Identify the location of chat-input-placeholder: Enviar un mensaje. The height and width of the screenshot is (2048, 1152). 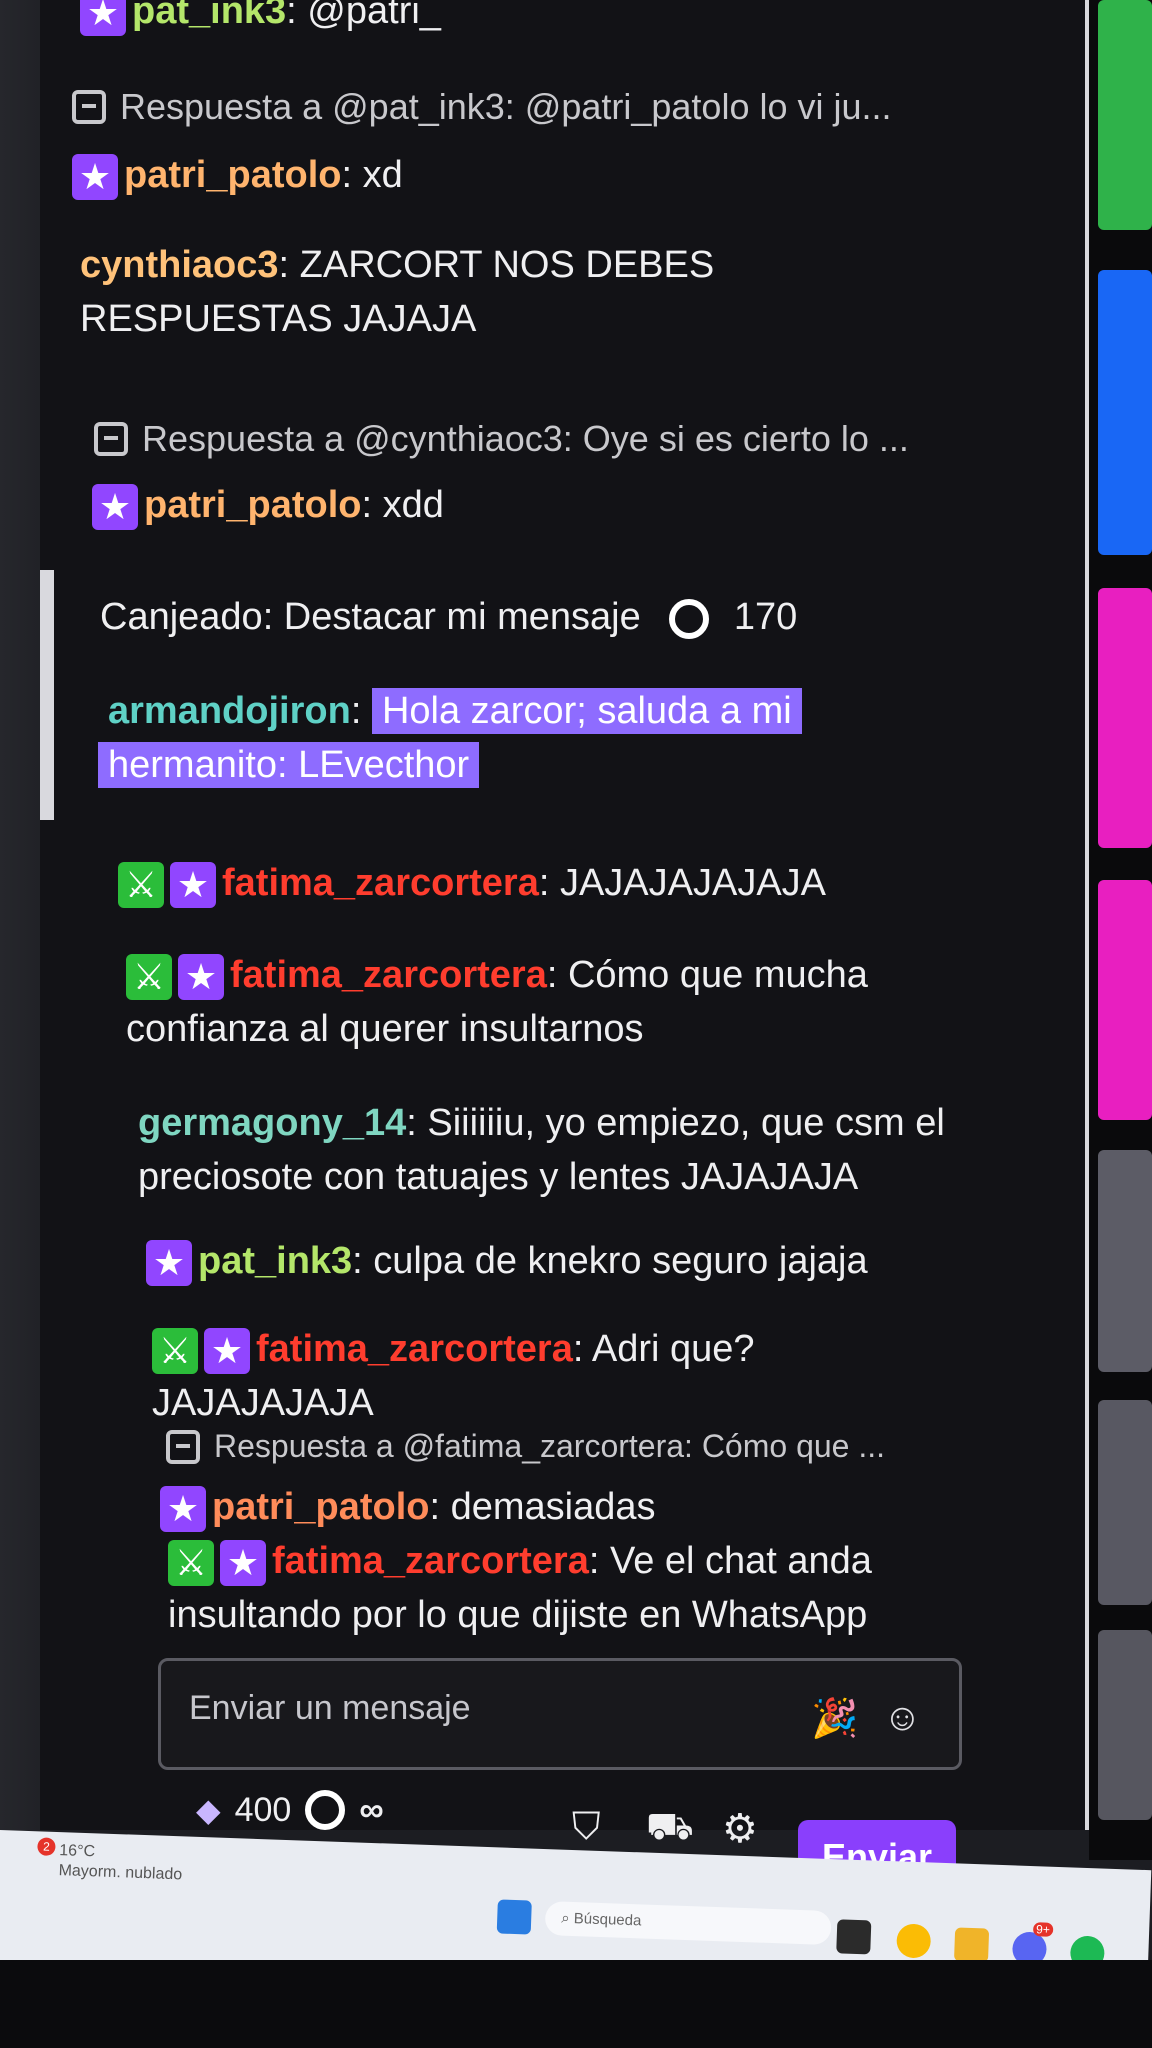
(330, 1708).